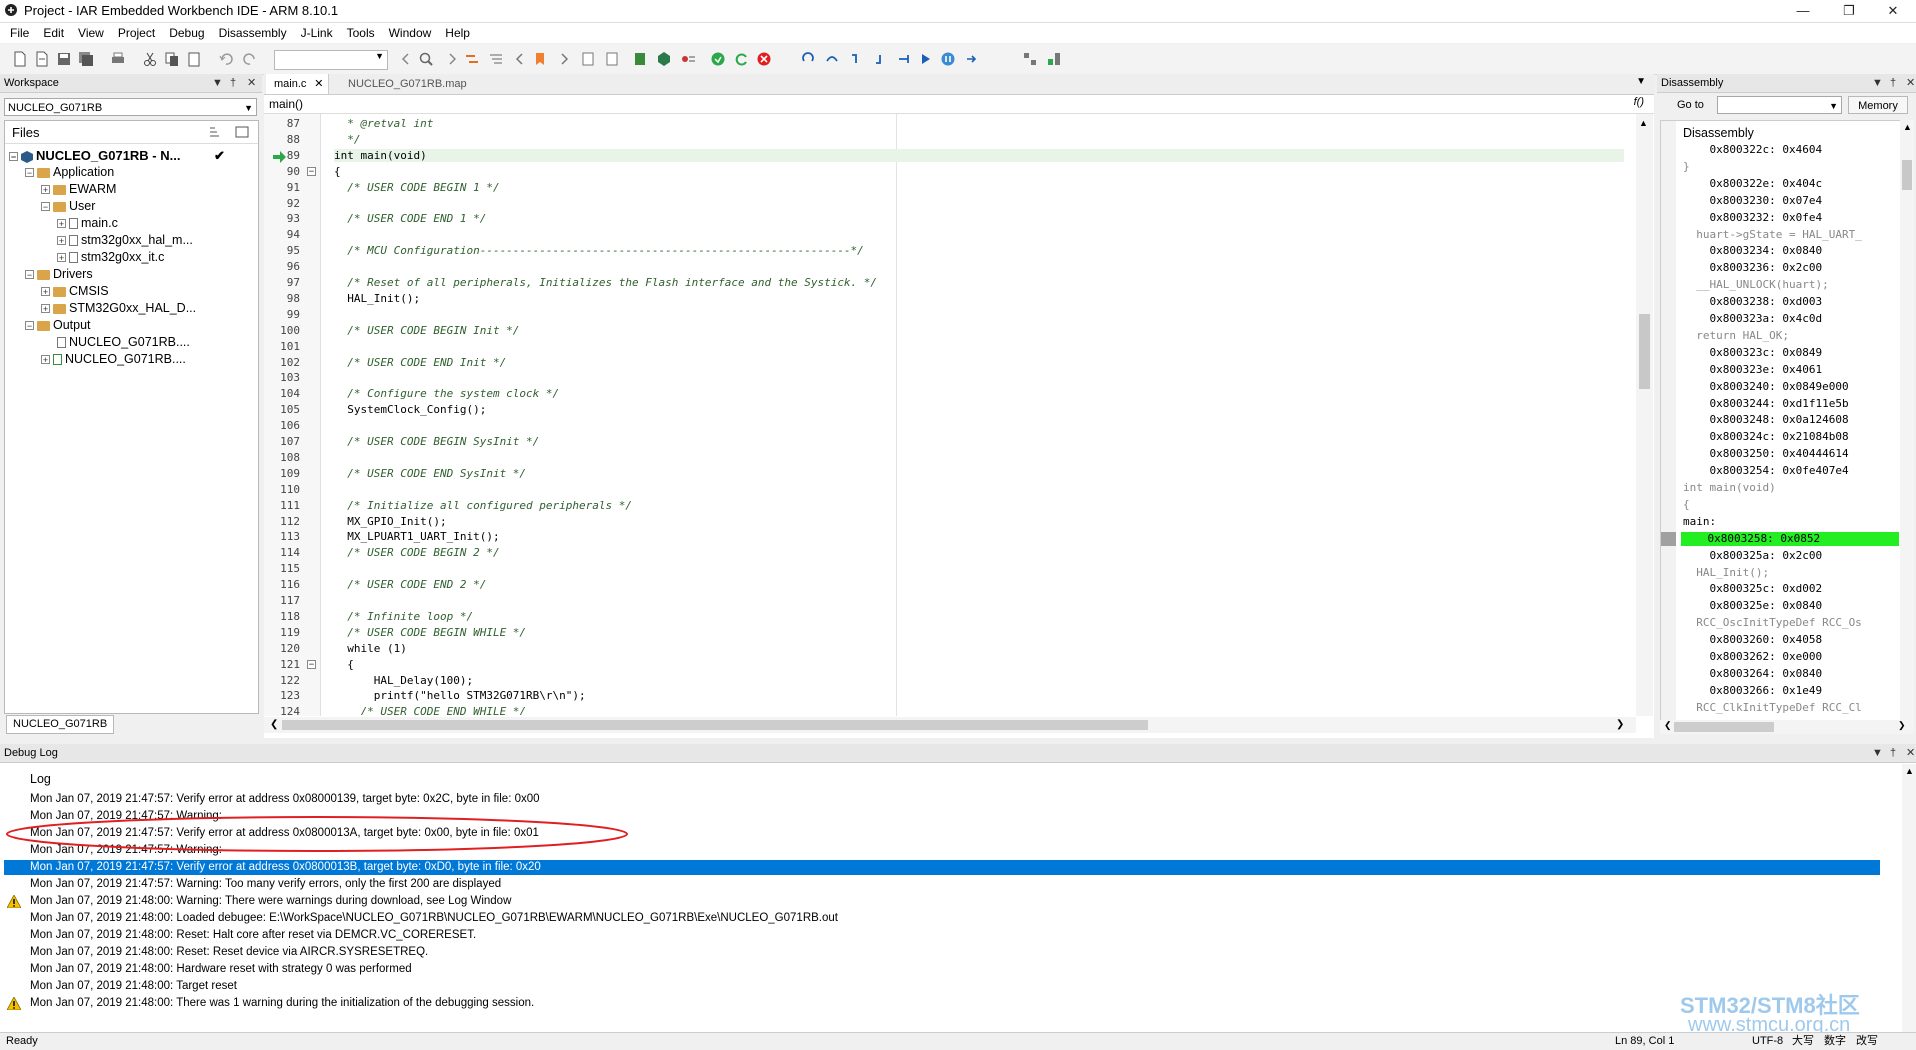 This screenshot has height=1050, width=1916. I want to click on nav-back-icon, so click(520, 59).